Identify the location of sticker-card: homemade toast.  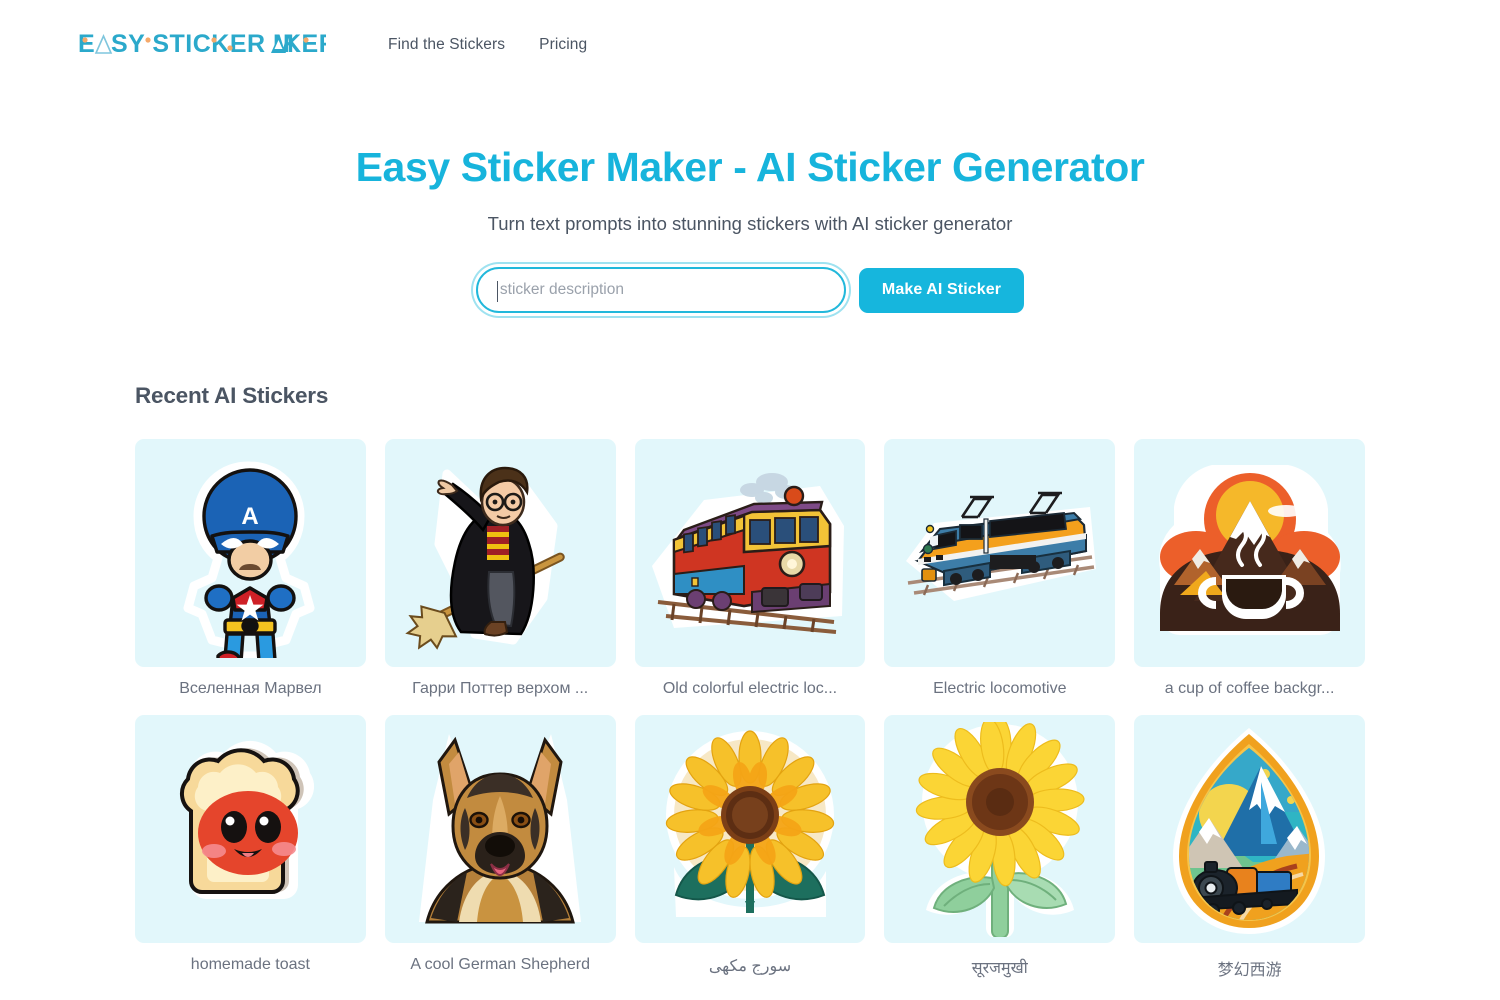
(250, 847).